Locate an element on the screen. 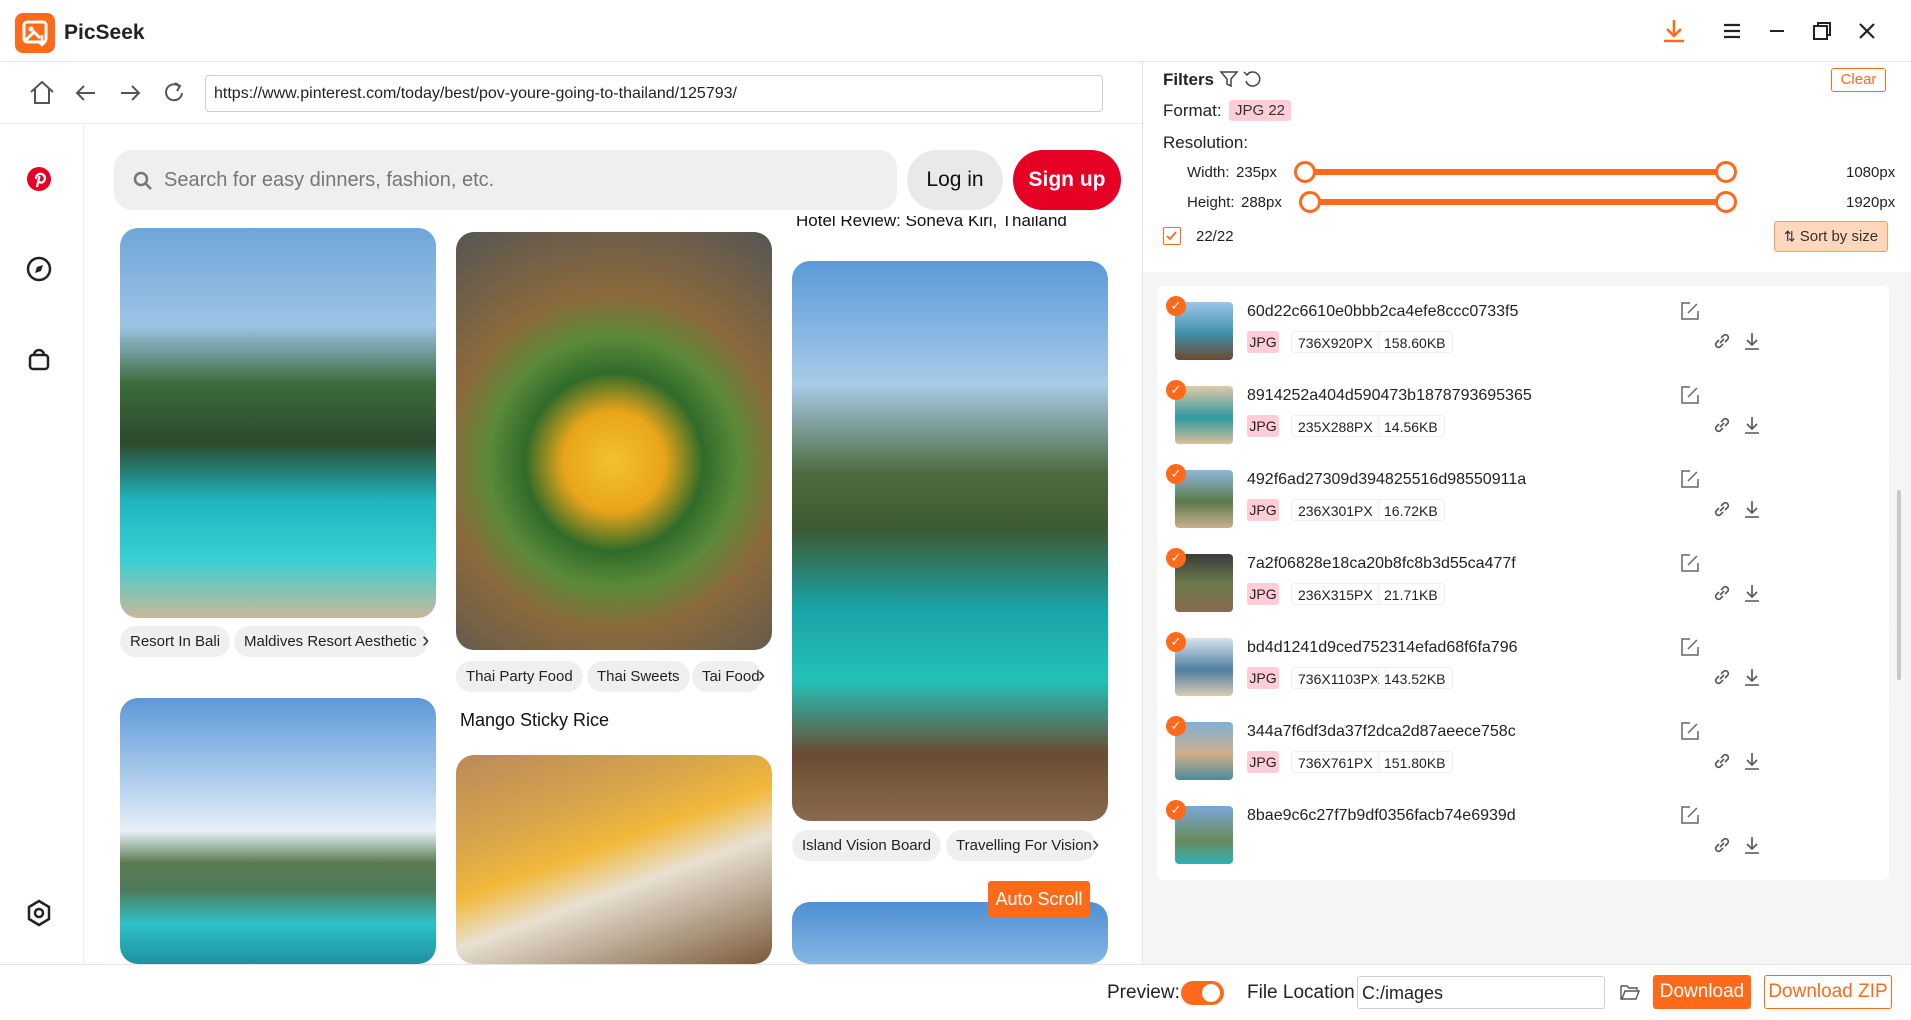  sort-by-size-button: ⇅ Sort by size is located at coordinates (1831, 236).